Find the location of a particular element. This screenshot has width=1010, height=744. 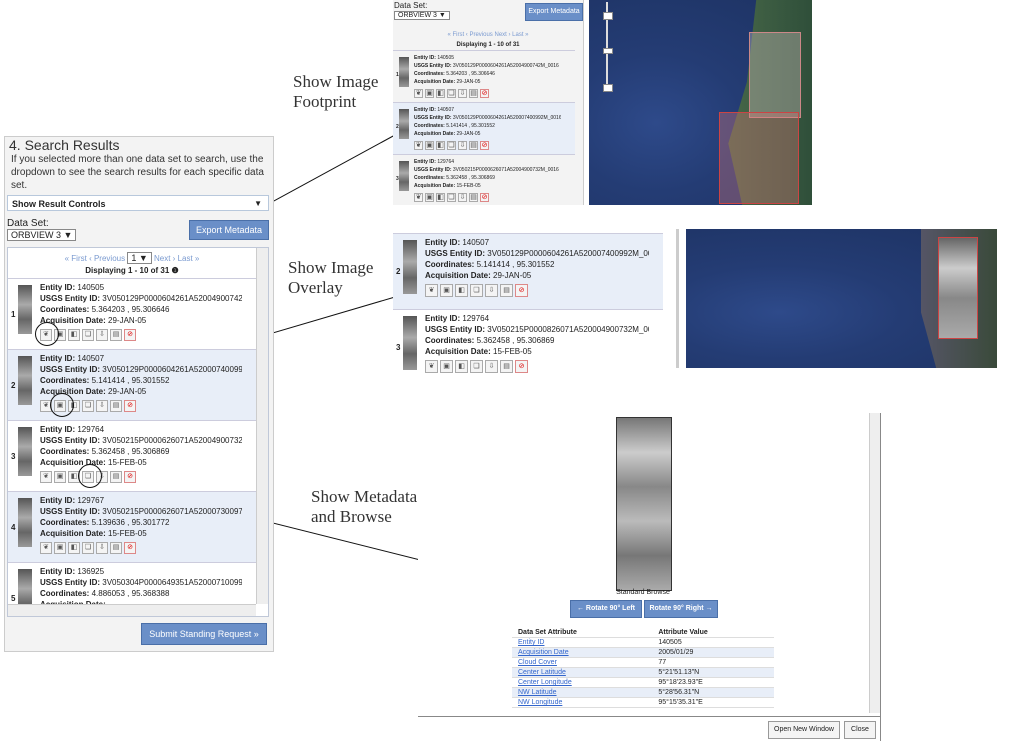

attribute-link: Entity ID is located at coordinates (582, 642).